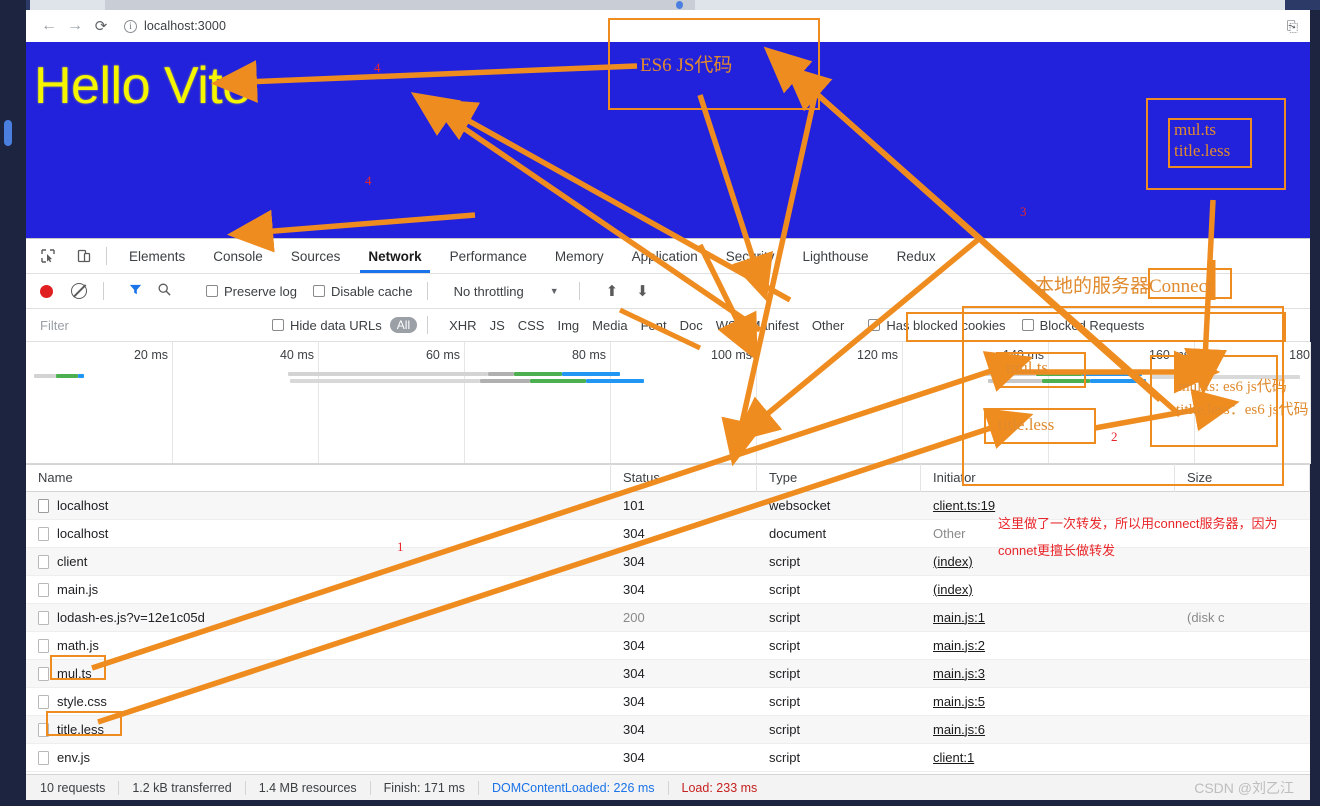 Image resolution: width=1320 pixels, height=806 pixels. What do you see at coordinates (318, 702) in the screenshot?
I see `cell-name: style.css` at bounding box center [318, 702].